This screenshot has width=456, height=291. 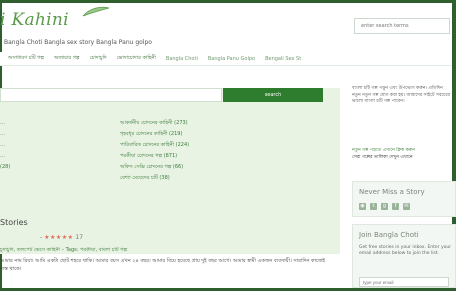 I want to click on category-list-left: … … … … (28), so click(x=15, y=147).